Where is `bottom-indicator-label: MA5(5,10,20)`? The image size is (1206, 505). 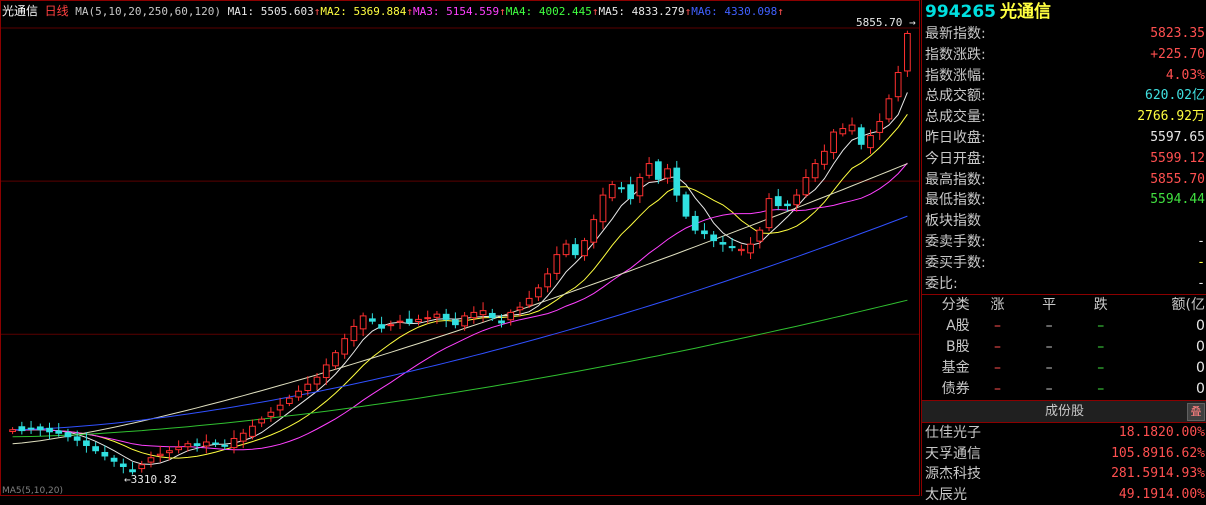
bottom-indicator-label: MA5(5,10,20) is located at coordinates (33, 491).